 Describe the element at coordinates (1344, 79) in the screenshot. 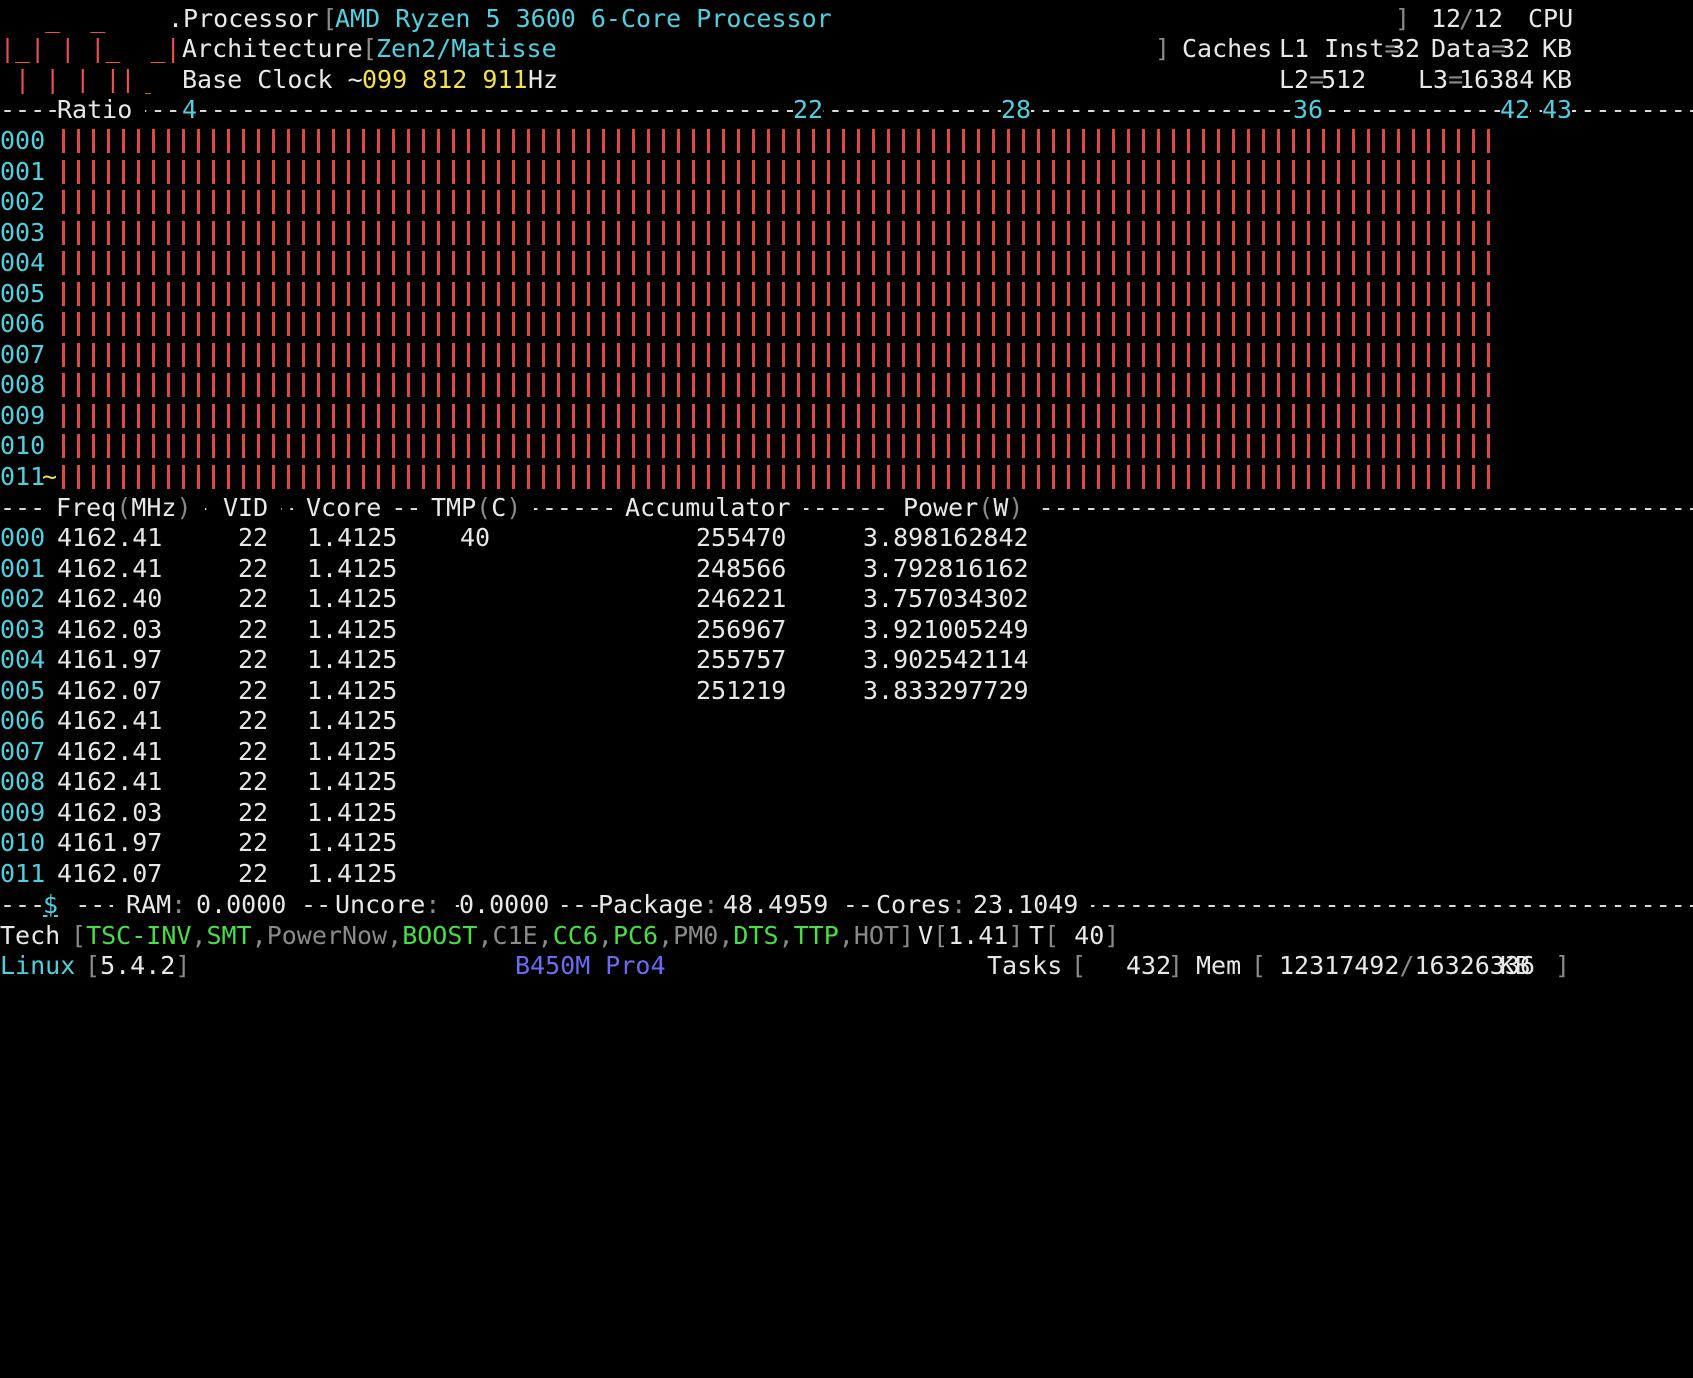

I see `l2-size: 512` at that location.